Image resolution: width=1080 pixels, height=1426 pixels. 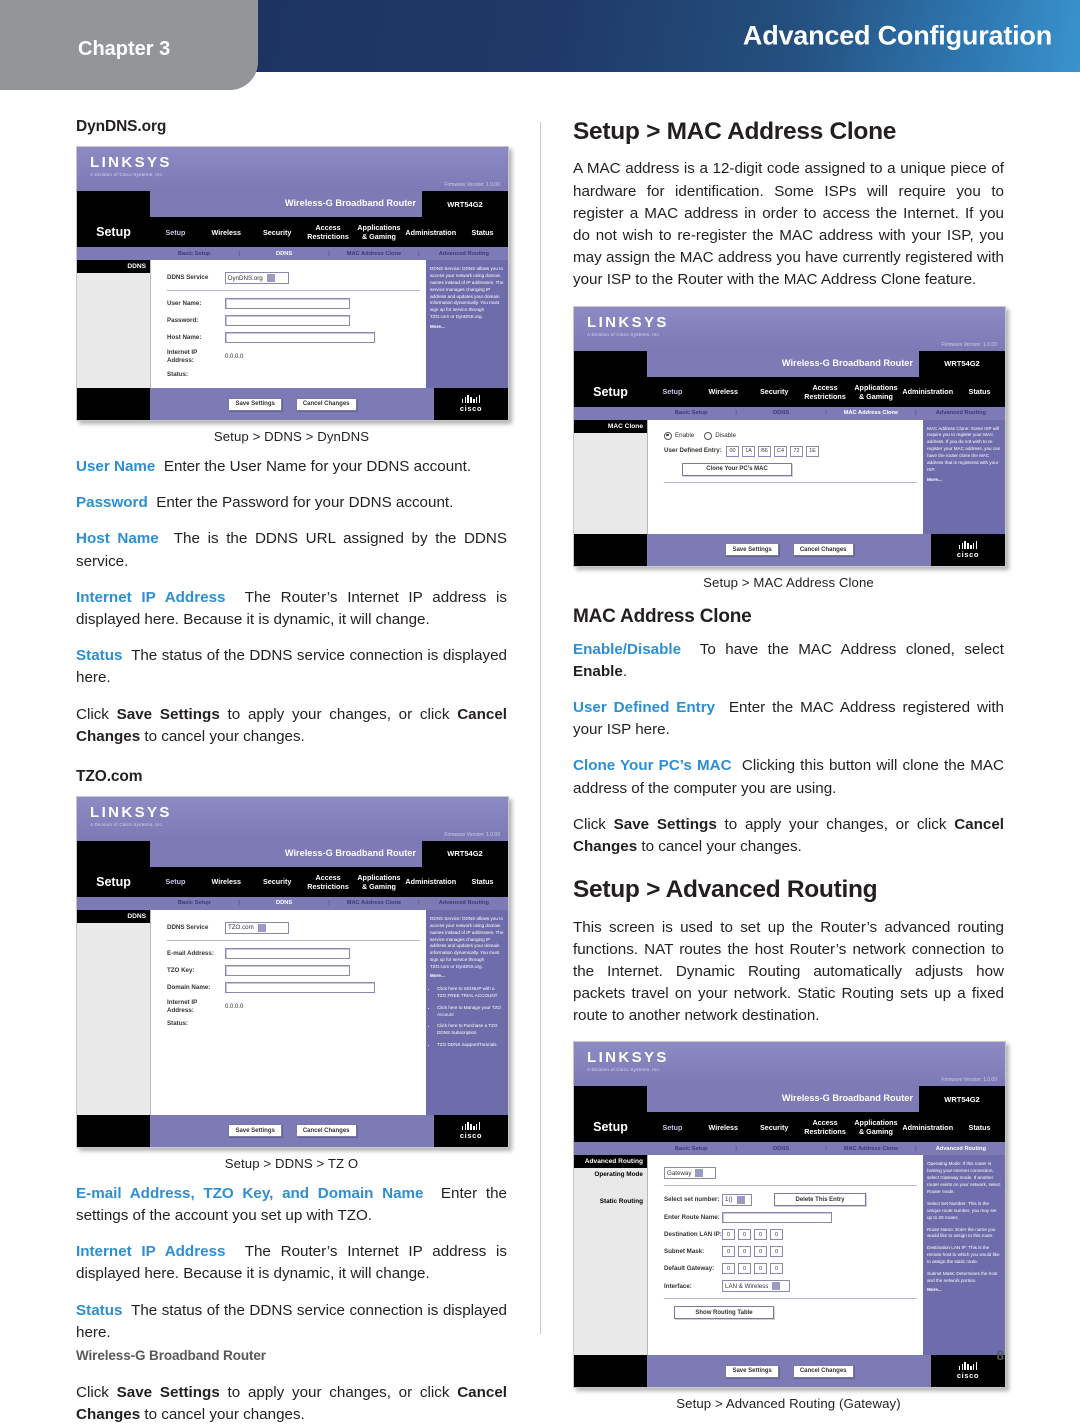 I want to click on username-input, so click(x=287, y=303).